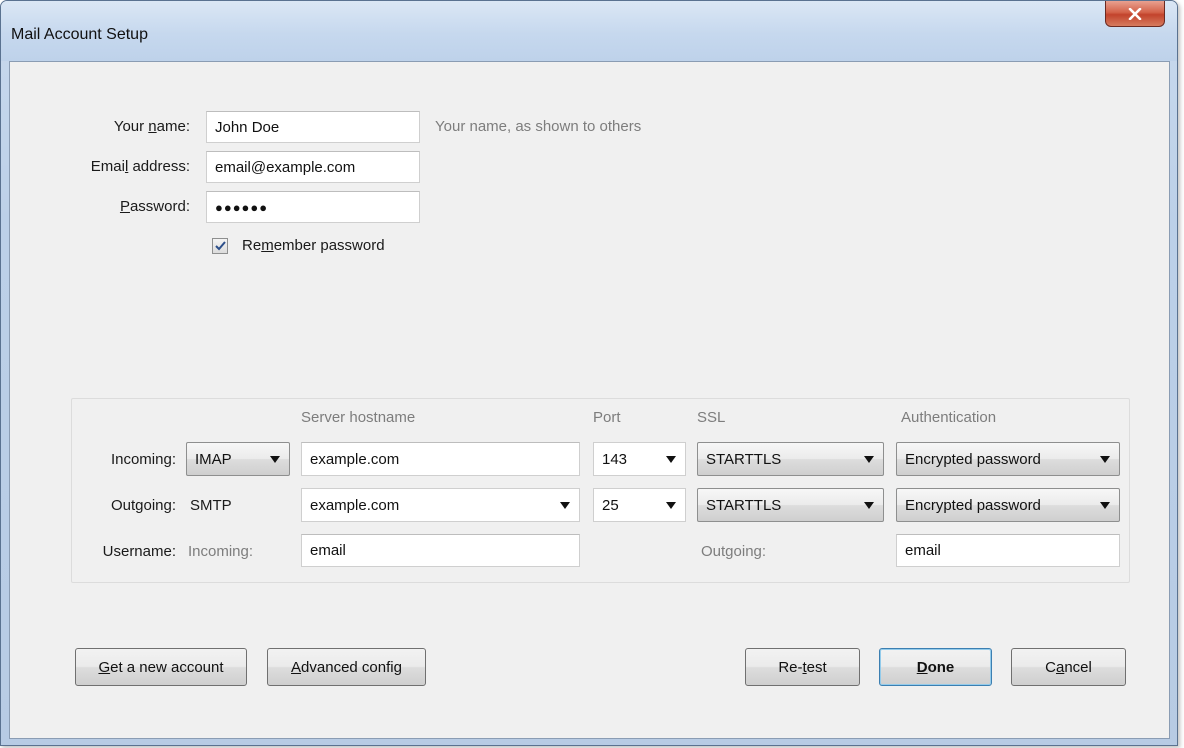  What do you see at coordinates (790, 459) in the screenshot?
I see `incoming-ssl-select: STARTTLS` at bounding box center [790, 459].